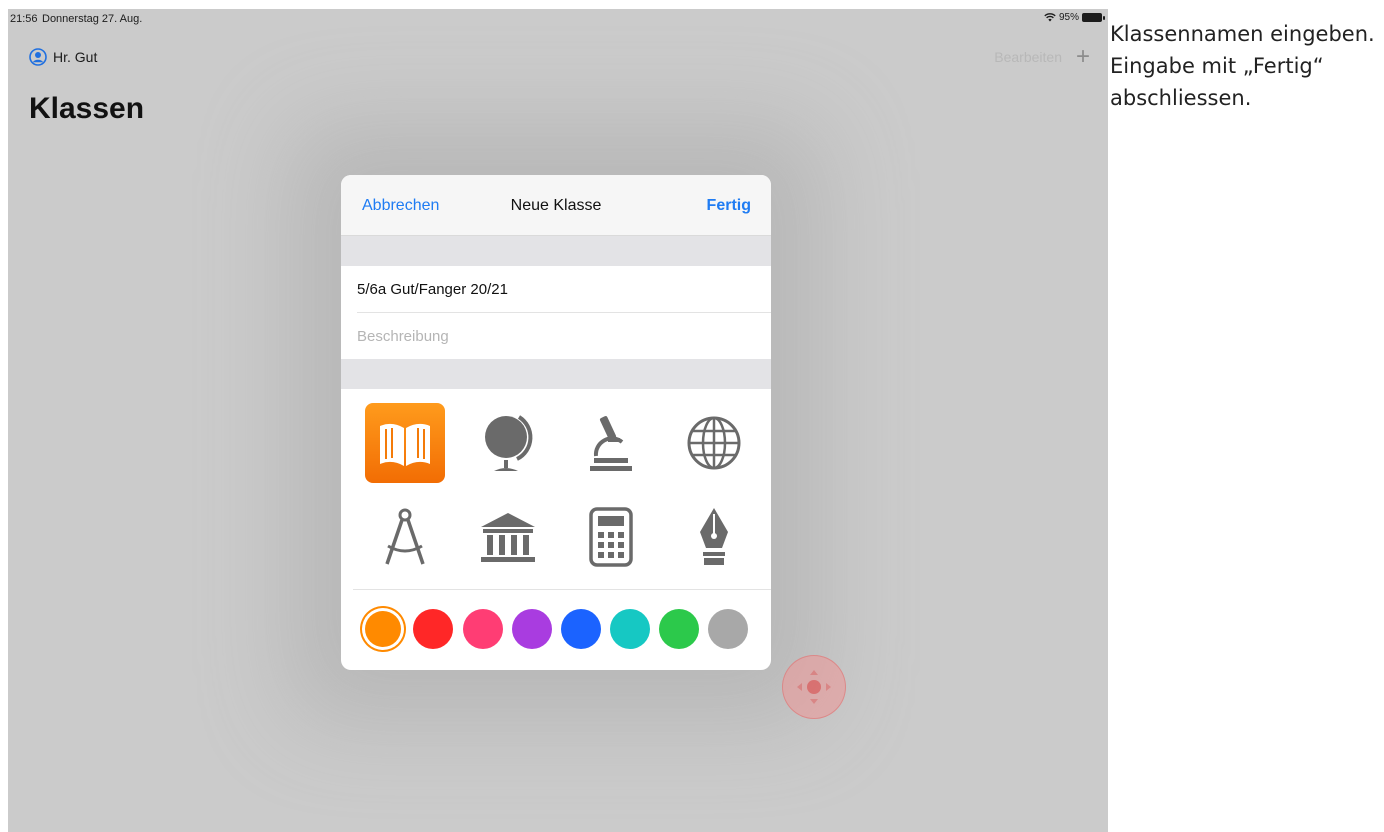 Image resolution: width=1384 pixels, height=832 pixels. I want to click on assistive-touch-icon, so click(814, 687).